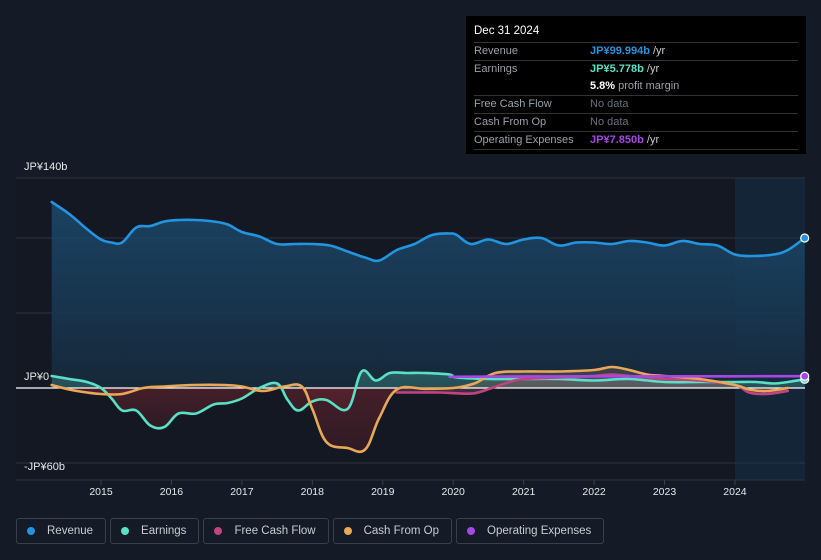  What do you see at coordinates (620, 51) in the screenshot?
I see `tooltip-value: JP¥99.994b` at bounding box center [620, 51].